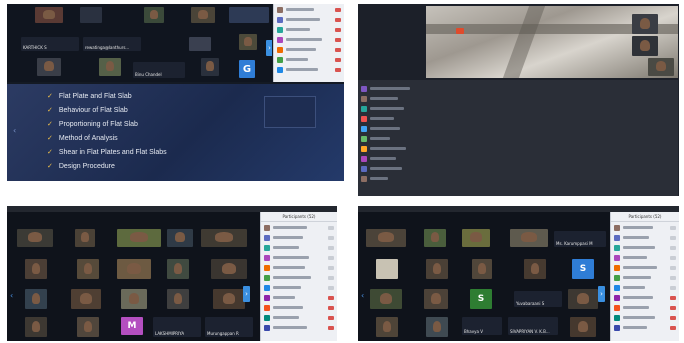 This screenshot has height=343, width=684. What do you see at coordinates (50, 44) in the screenshot?
I see `video-tile: KARTHICK S` at bounding box center [50, 44].